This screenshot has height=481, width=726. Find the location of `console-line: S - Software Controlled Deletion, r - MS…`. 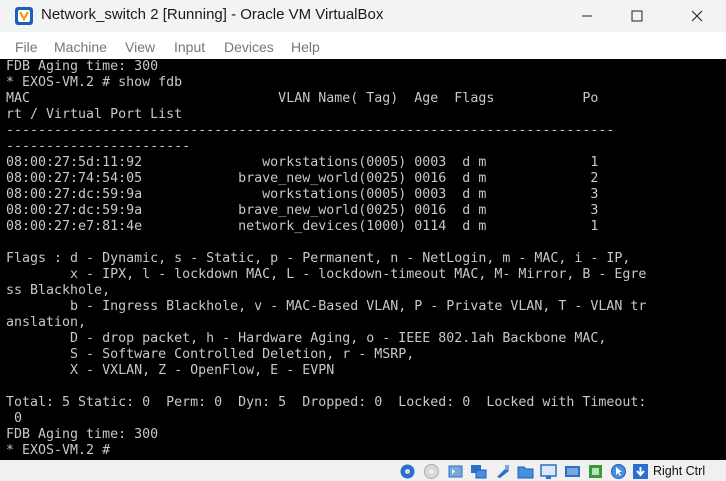

console-line: S - Software Controlled Deletion, r - MS… is located at coordinates (210, 354).